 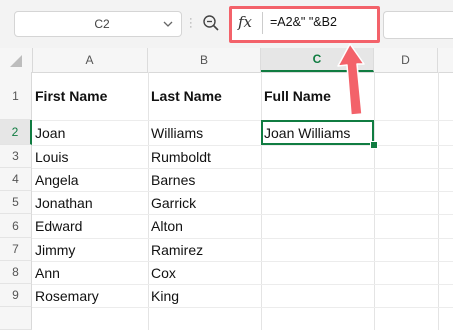 What do you see at coordinates (90, 249) in the screenshot?
I see `cell-a7: Jimmy` at bounding box center [90, 249].